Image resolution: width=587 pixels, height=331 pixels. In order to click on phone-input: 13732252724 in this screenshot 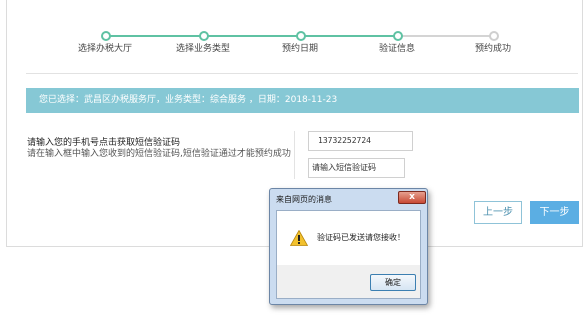, I will do `click(360, 141)`.